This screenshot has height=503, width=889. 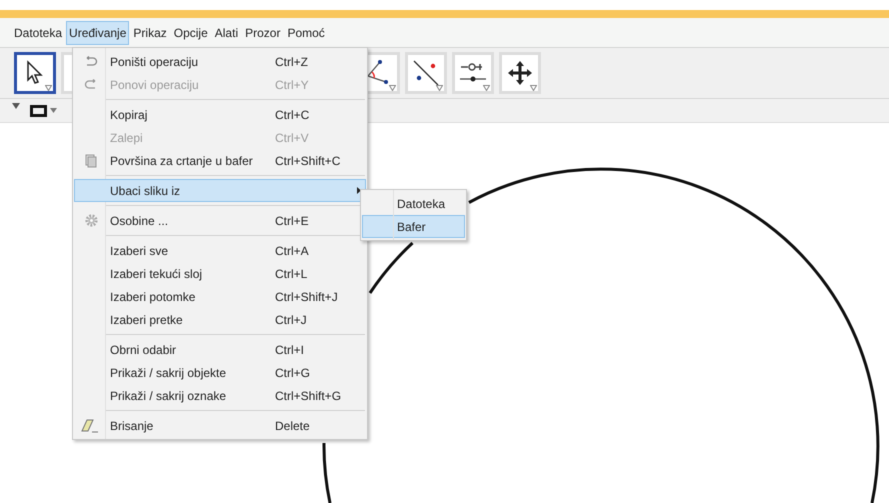 What do you see at coordinates (220, 61) in the screenshot?
I see `menu-item: Poništi operaciju Ctrl+Z` at bounding box center [220, 61].